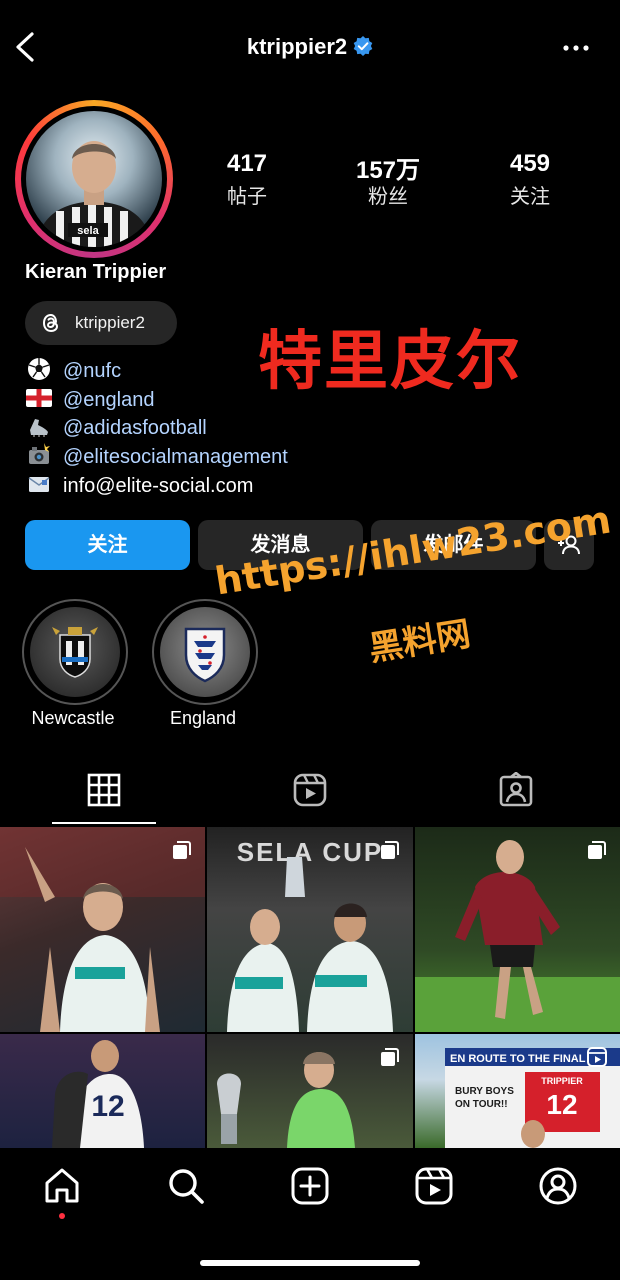 This screenshot has height=1280, width=620. I want to click on reels-tab-icon, so click(310, 790).